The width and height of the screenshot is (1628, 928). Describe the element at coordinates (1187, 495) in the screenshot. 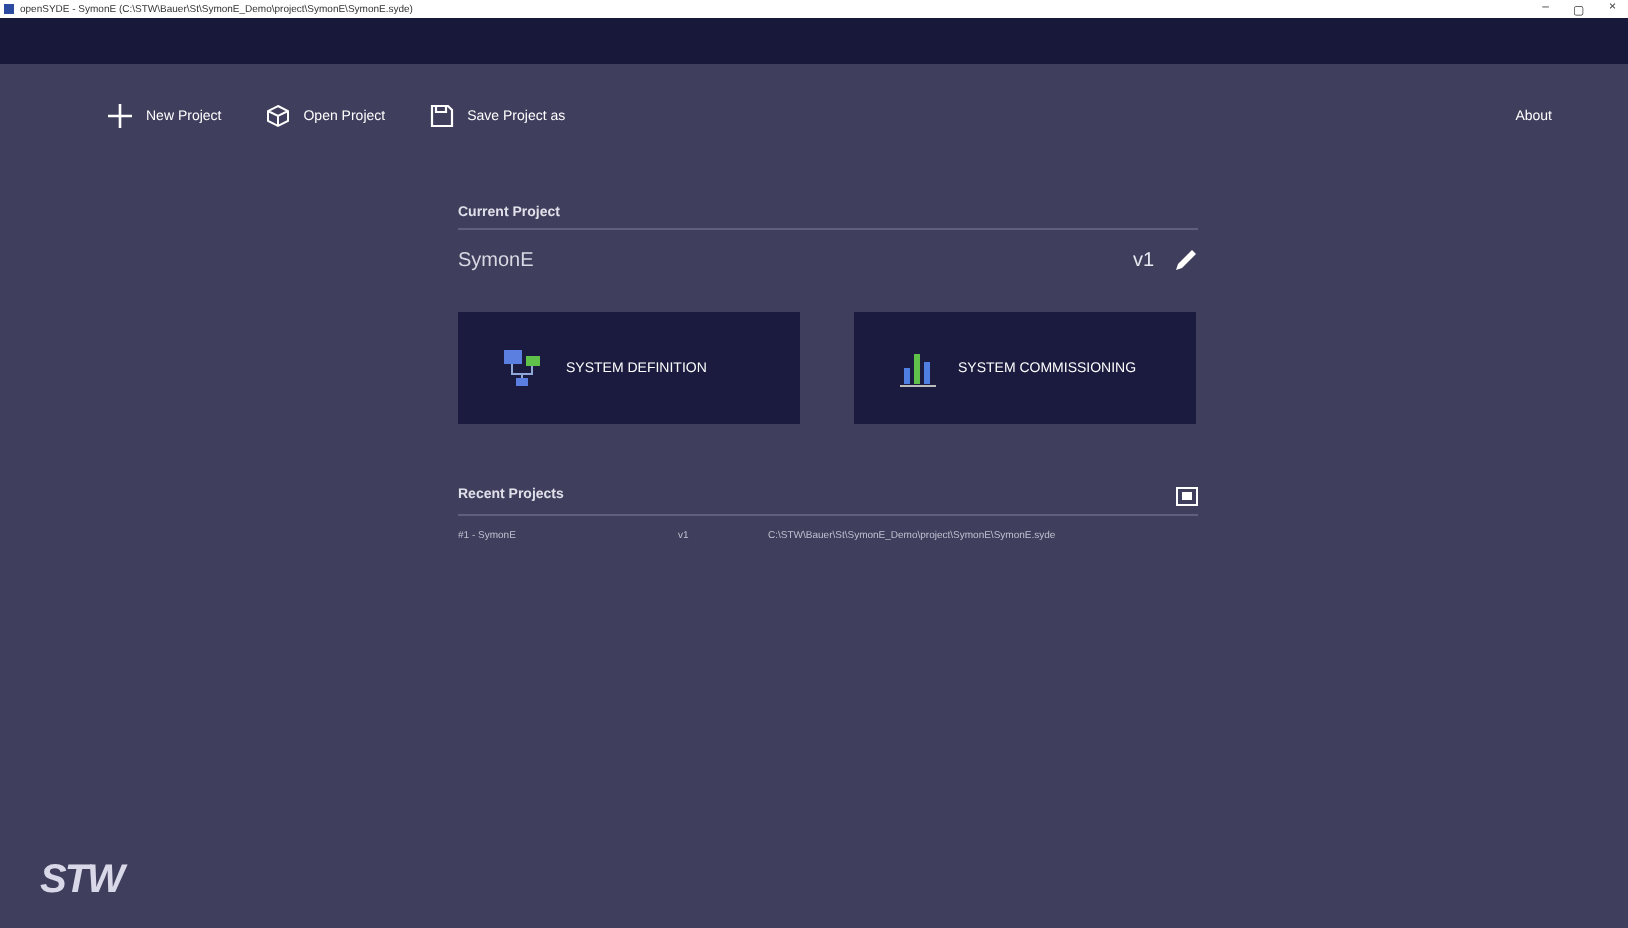

I see `import-icon` at that location.